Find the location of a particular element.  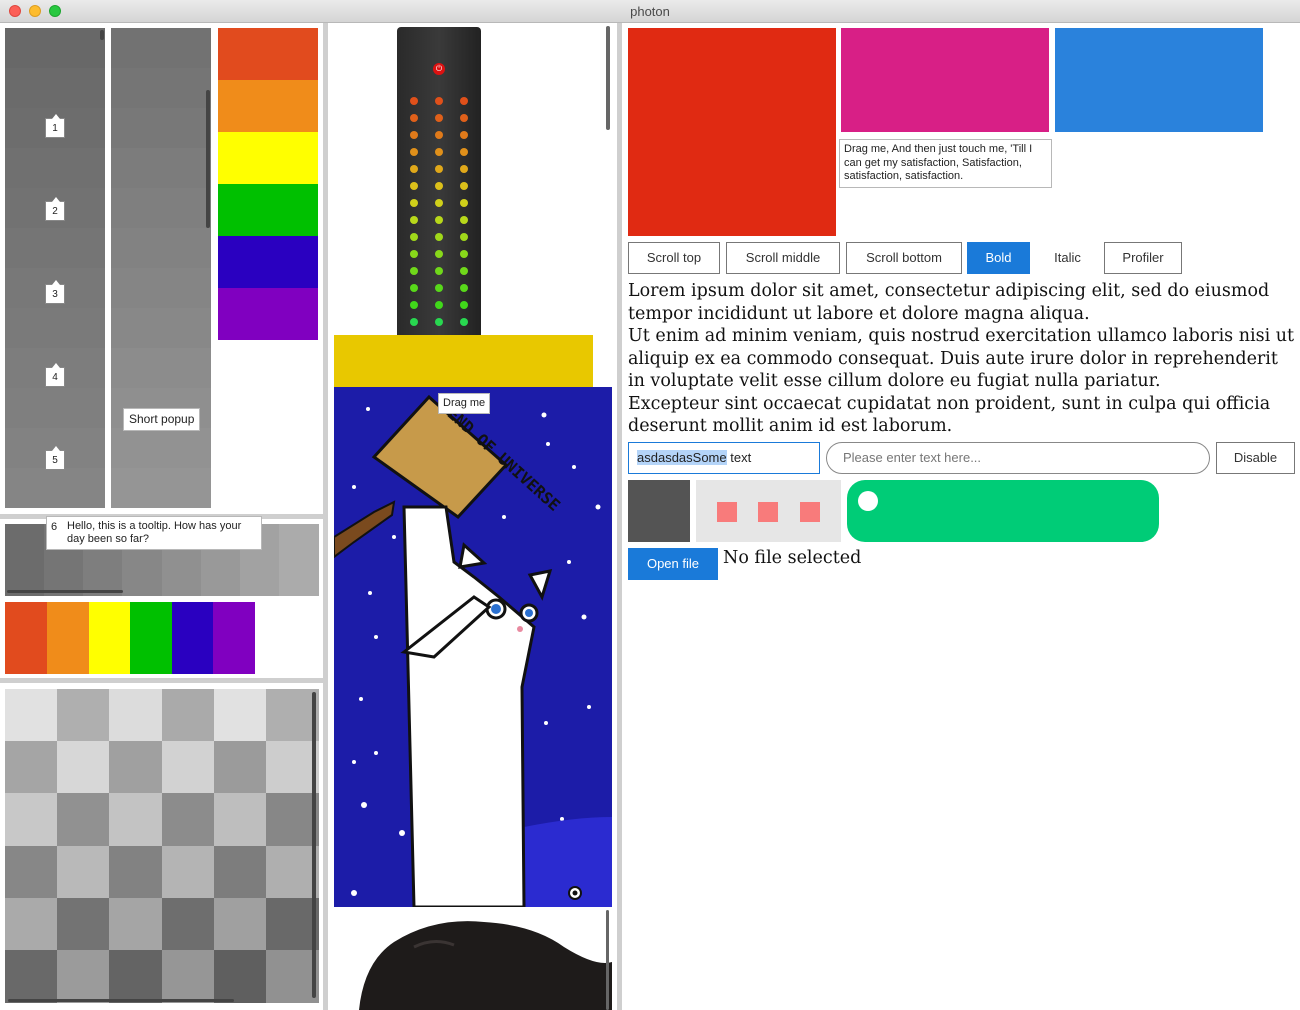

panel-divider-right is located at coordinates (619, 516).